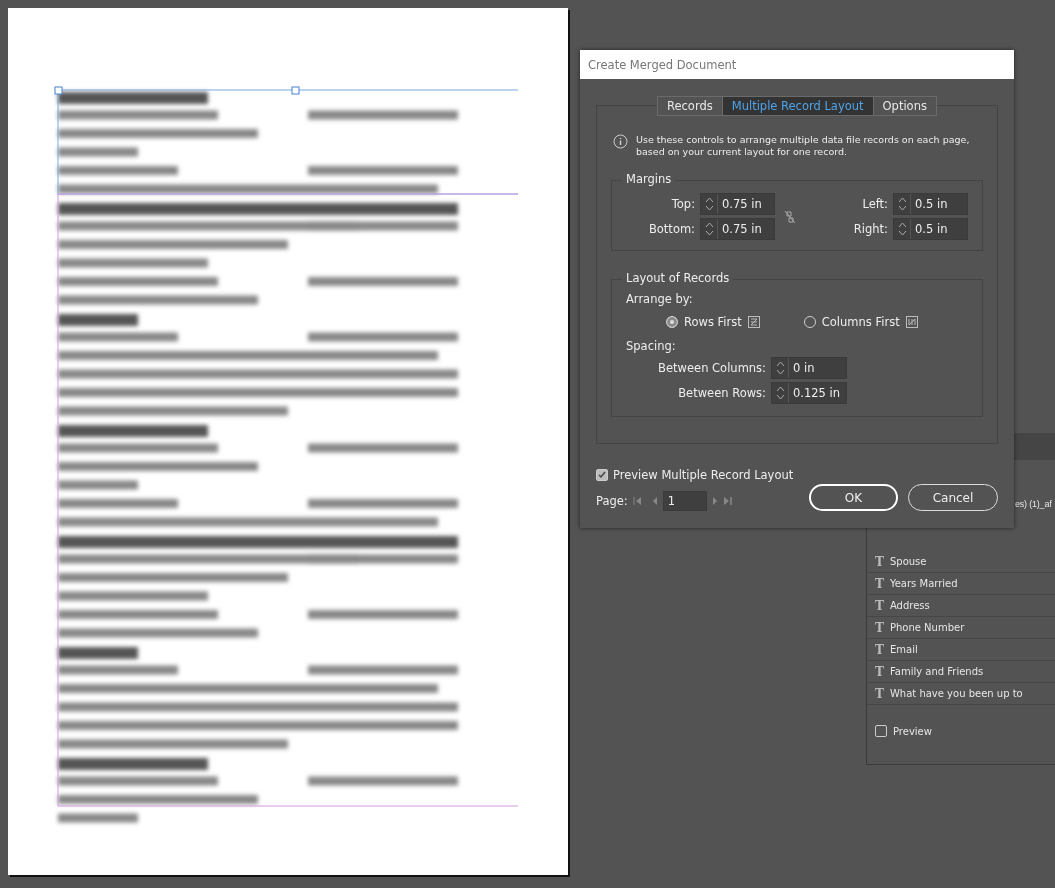 The image size is (1055, 888). I want to click on info-text: Use these controls to arrange multiple data file records on each page, based on your current layout for one record., so click(803, 146).